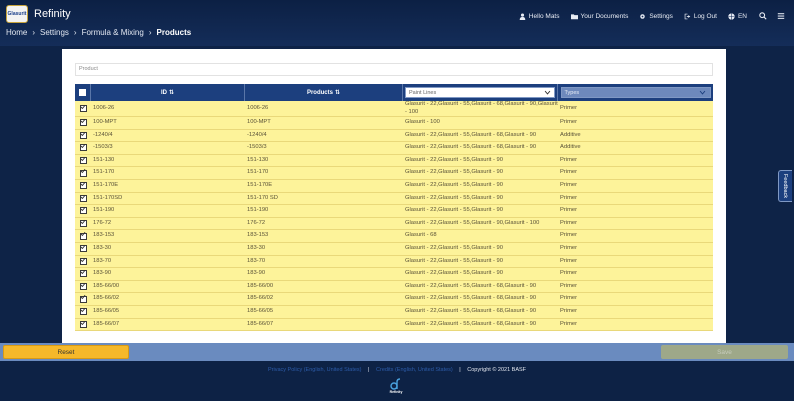 This screenshot has height=401, width=794. What do you see at coordinates (394, 123) in the screenshot?
I see `table-row: 100-MPT 100-MPT Glasurit - 100 Primer` at bounding box center [394, 123].